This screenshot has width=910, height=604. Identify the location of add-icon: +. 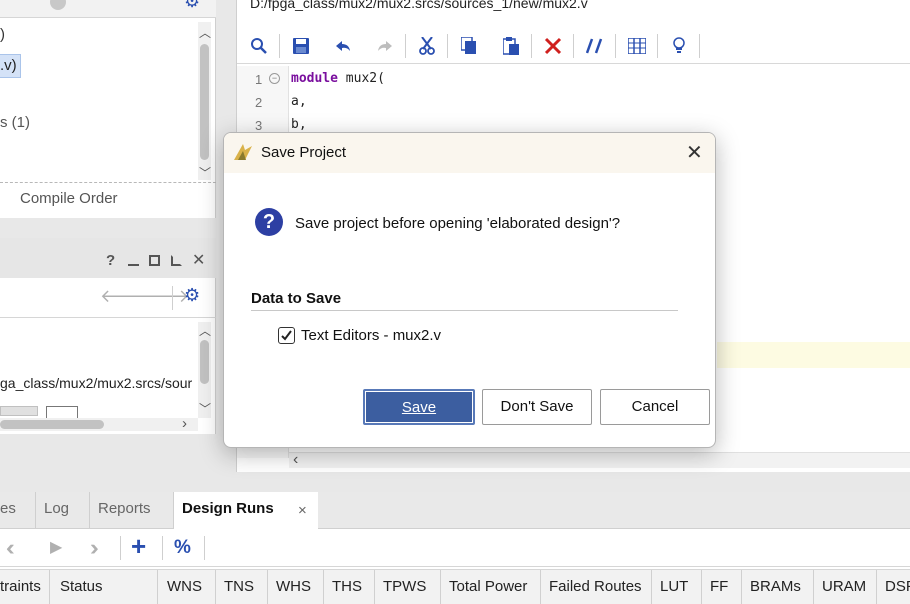
(138, 546).